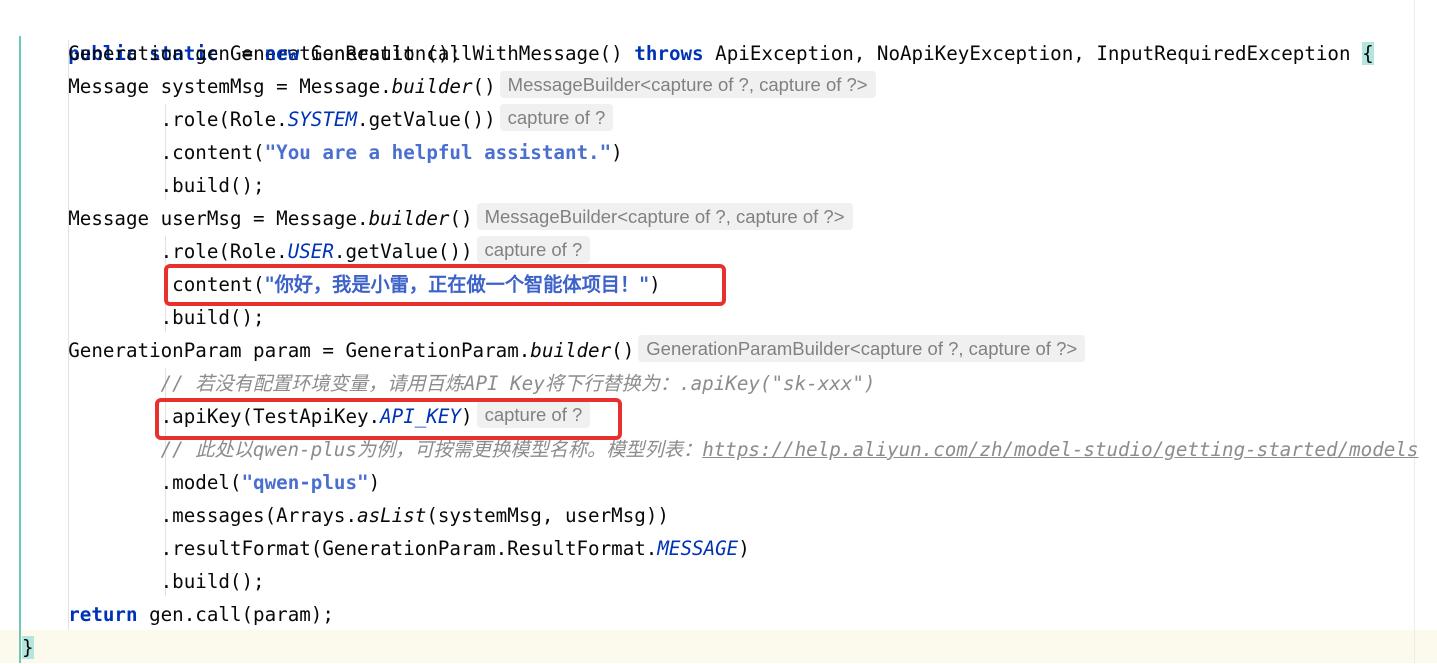  Describe the element at coordinates (299, 350) in the screenshot. I see `code-text: GenerationParam param = GenerationParam.` at that location.